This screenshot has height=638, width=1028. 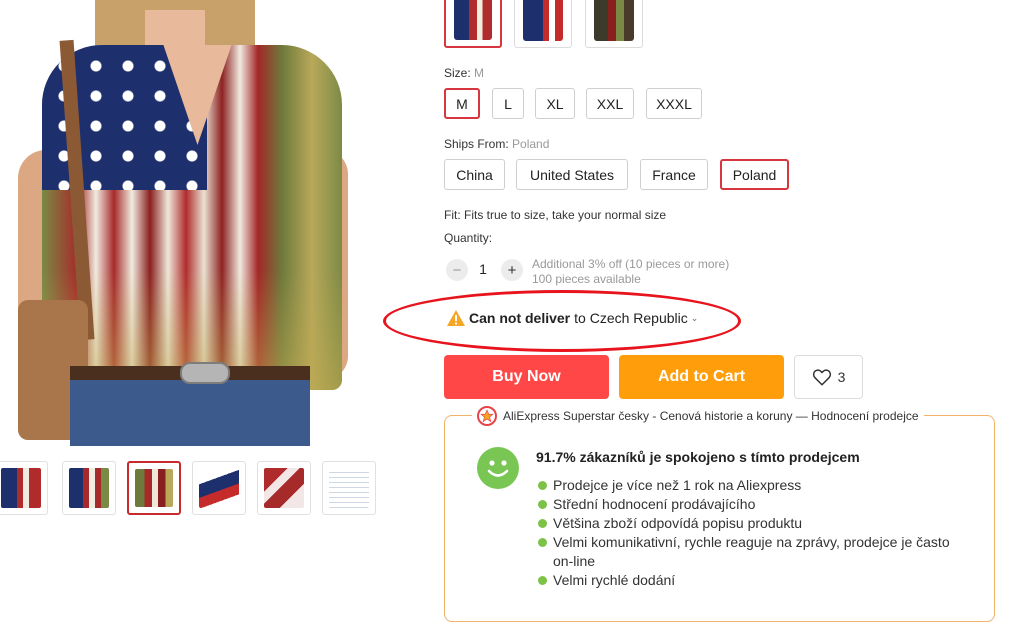 I want to click on delivery-status: Can not deliver to Czech Republic ⌄, so click(x=572, y=318).